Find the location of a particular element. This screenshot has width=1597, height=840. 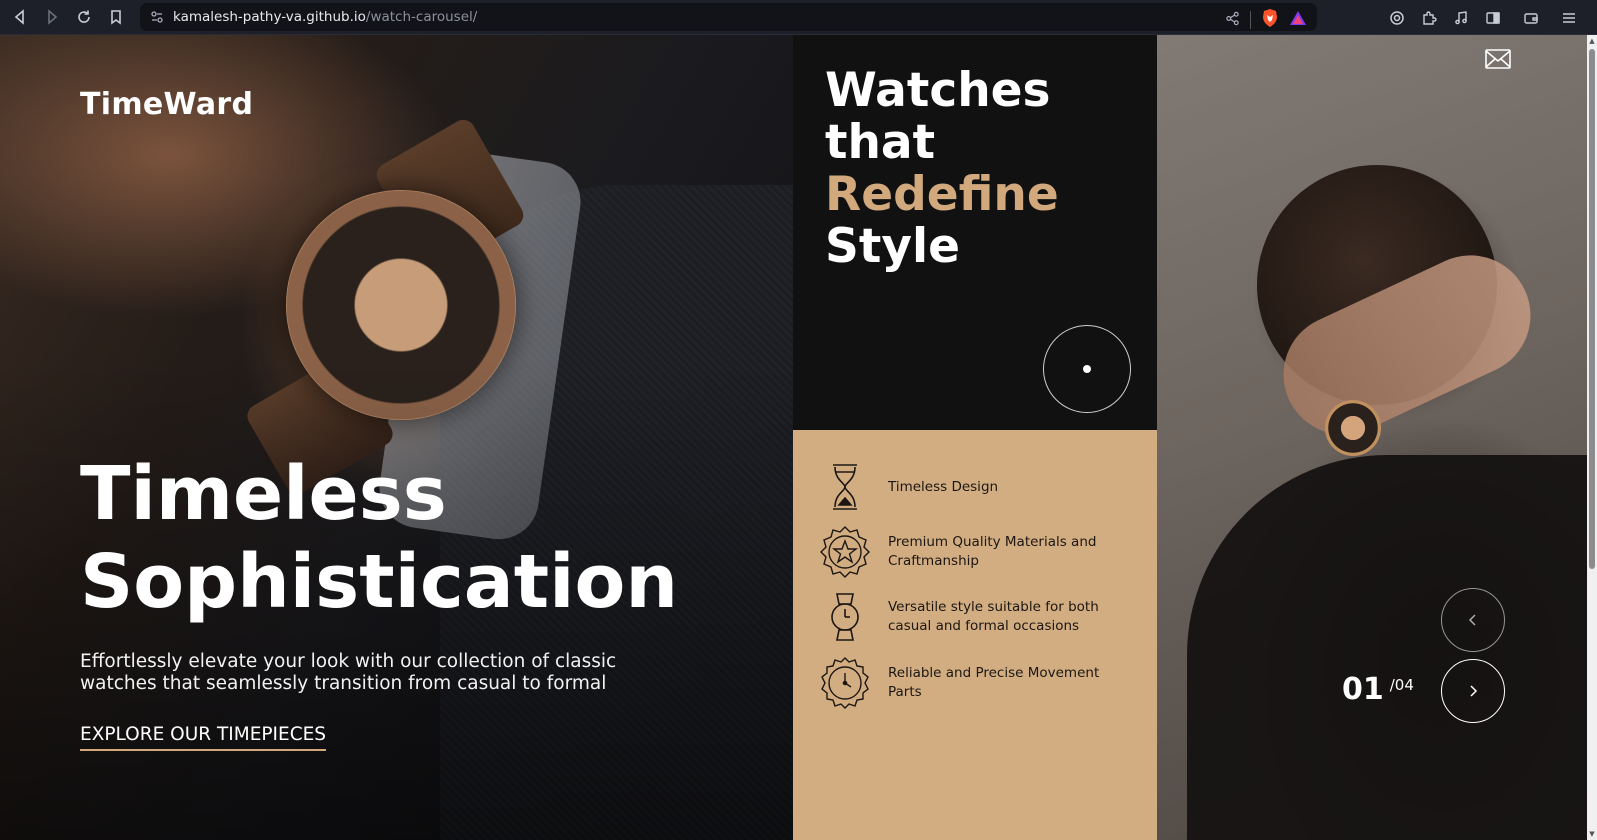

hero-watch-image is located at coordinates (401, 305).